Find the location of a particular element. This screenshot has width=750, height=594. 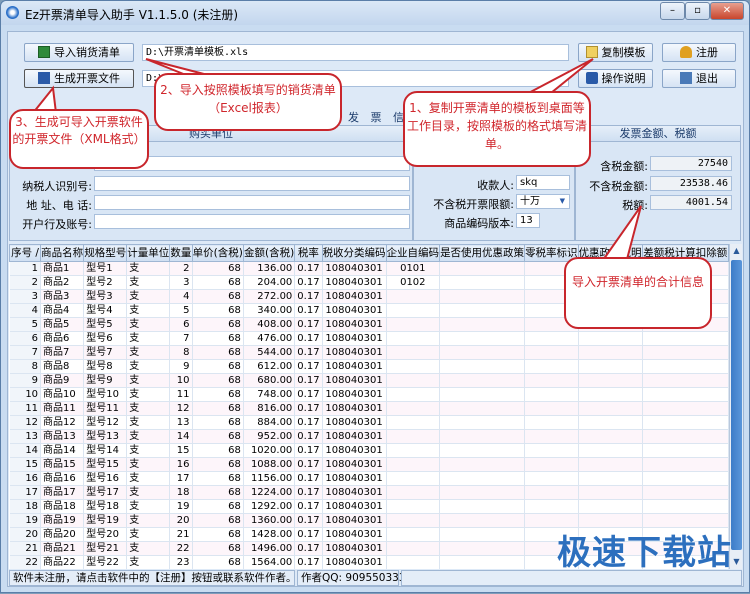

callout-copy-template: 1、复制开票清单的模板到桌面等工作目录，按照模板的格式填写清单。 is located at coordinates (497, 129).